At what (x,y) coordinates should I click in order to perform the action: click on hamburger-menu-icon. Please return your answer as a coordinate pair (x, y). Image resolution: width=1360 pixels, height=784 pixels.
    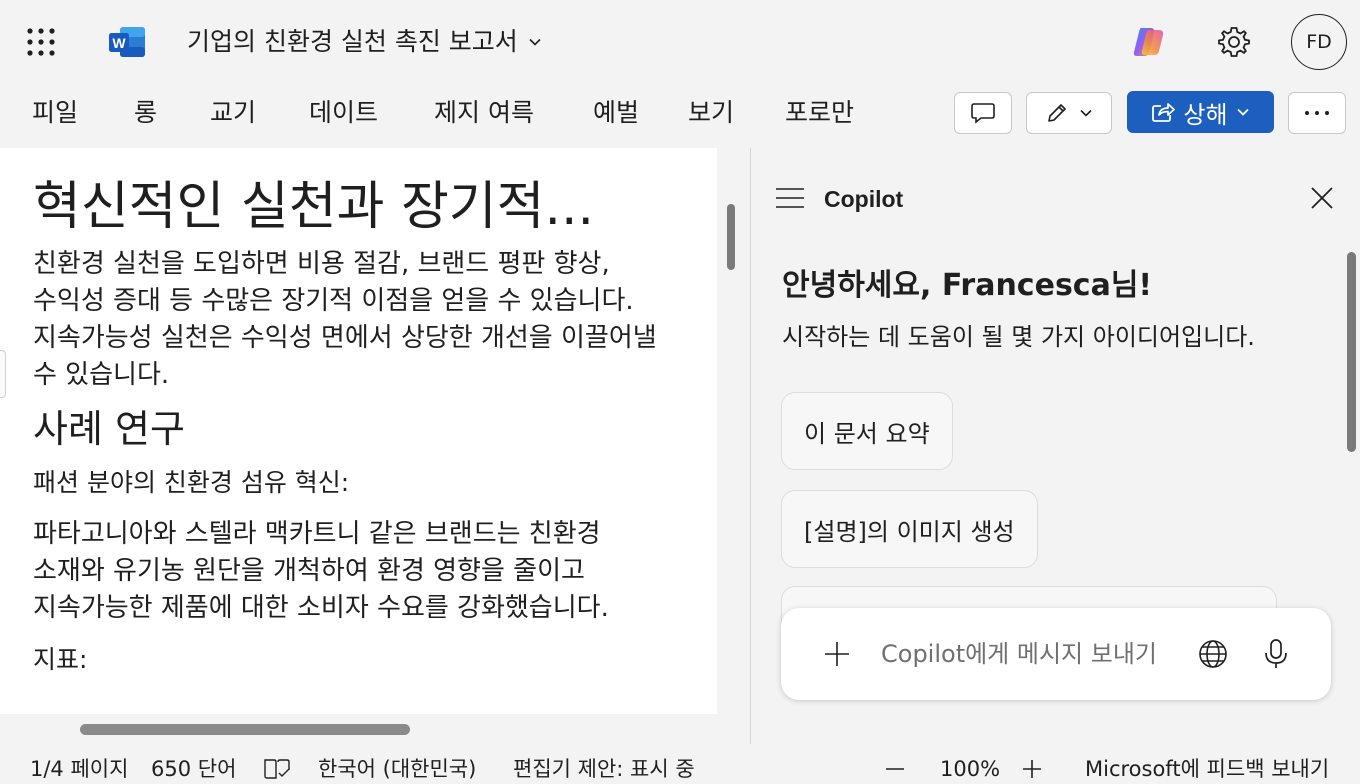
    Looking at the image, I should click on (790, 198).